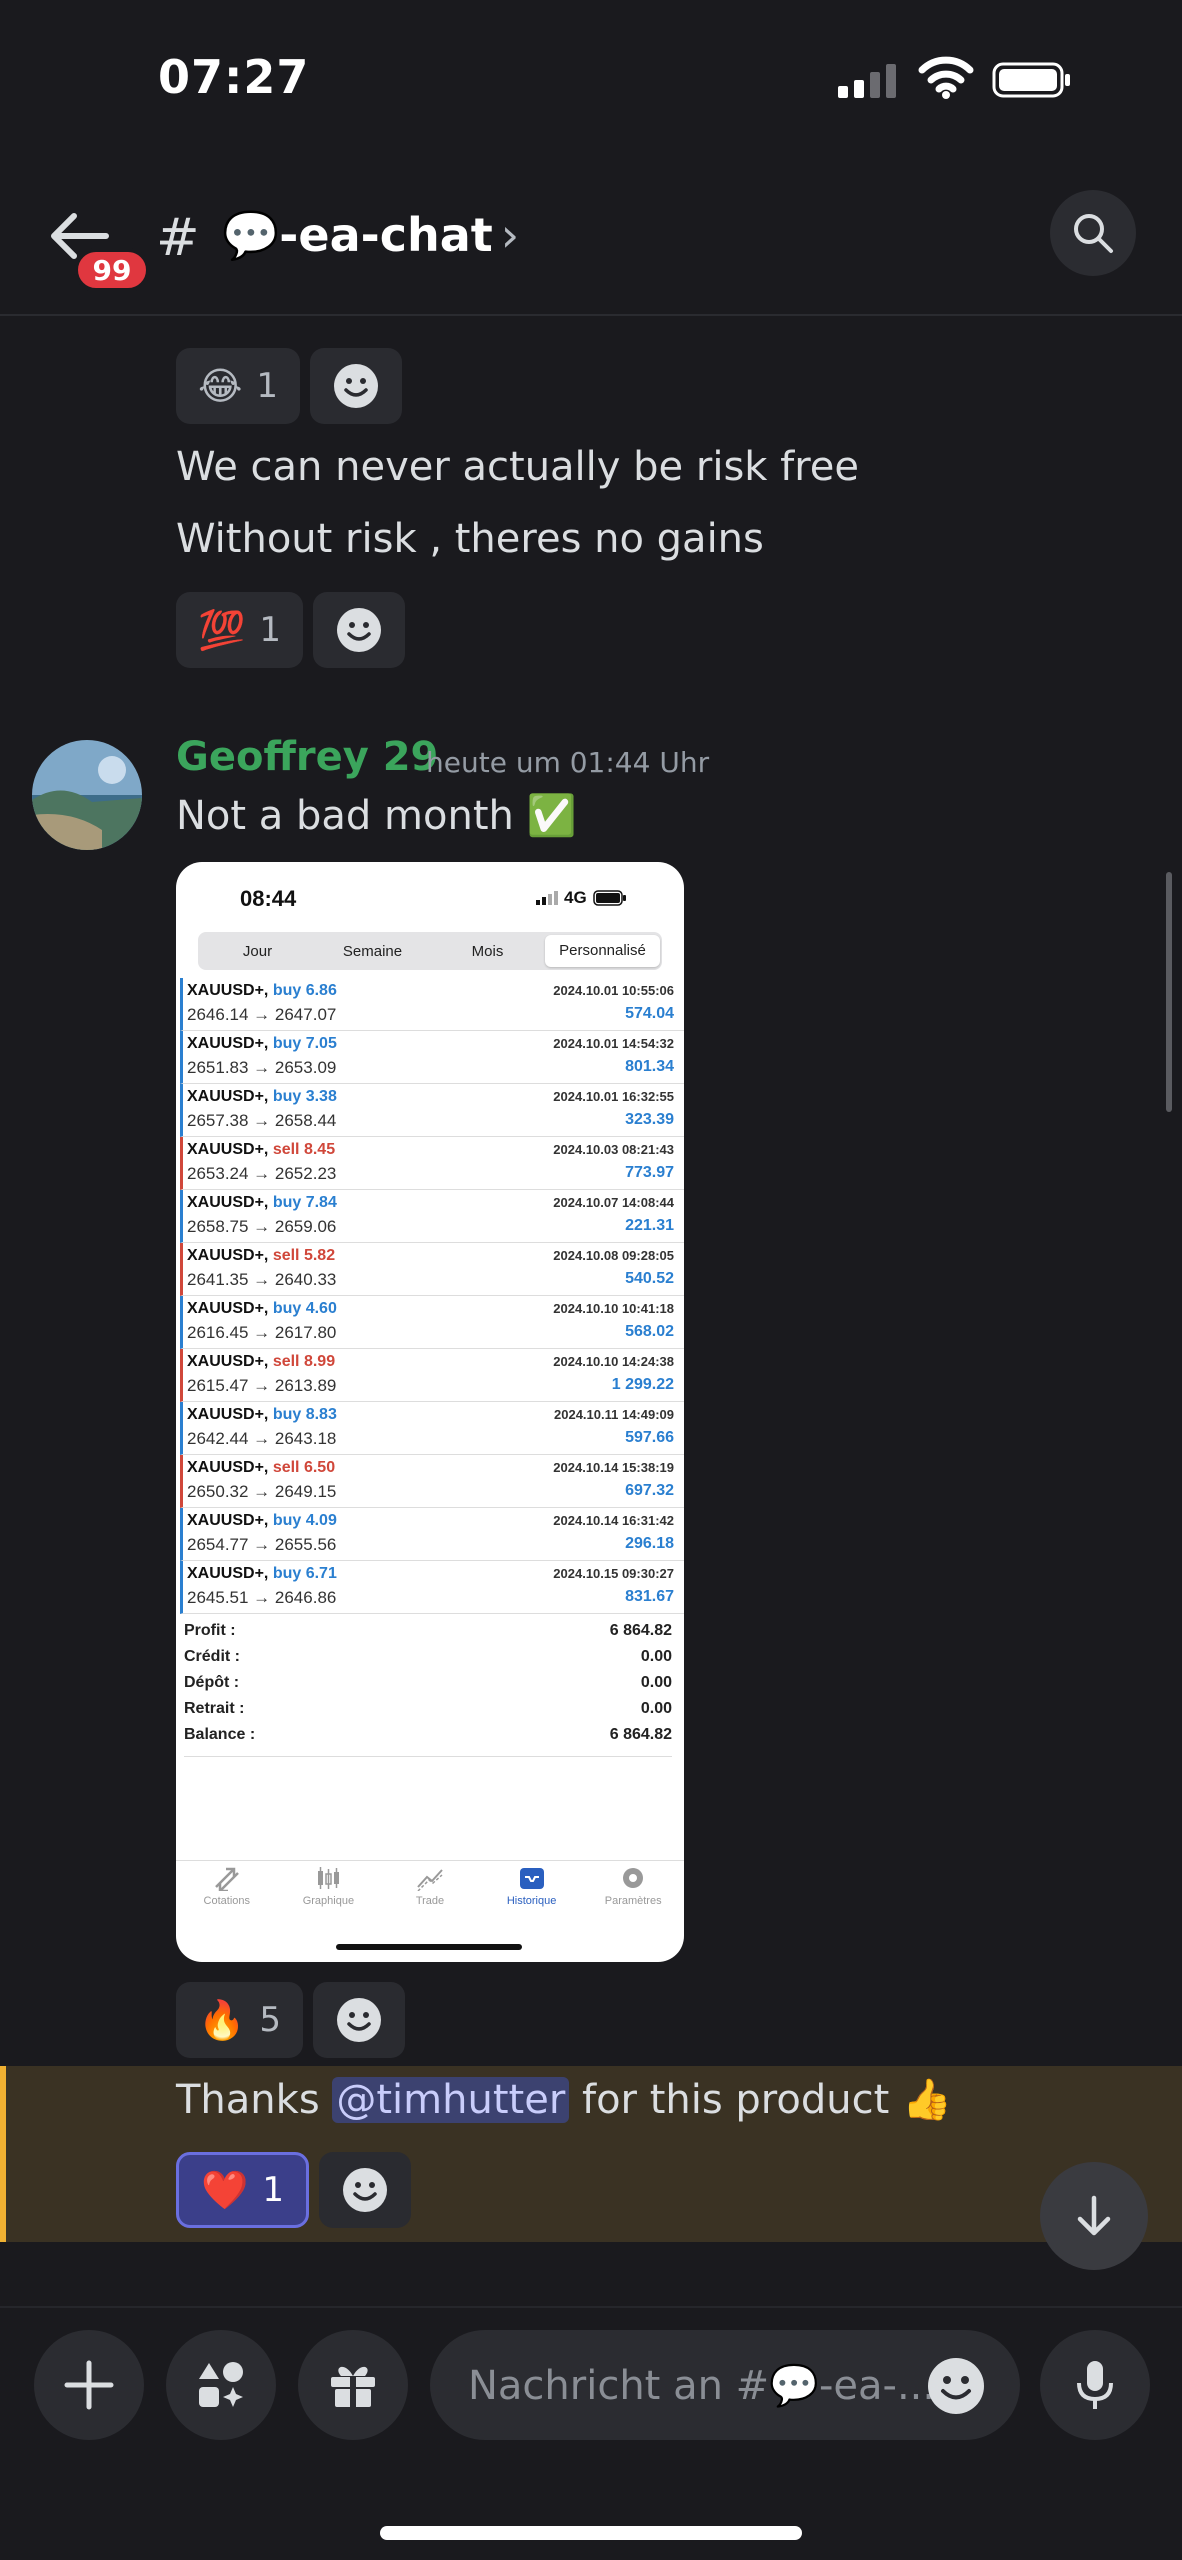  Describe the element at coordinates (353, 2385) in the screenshot. I see `gift-button` at that location.